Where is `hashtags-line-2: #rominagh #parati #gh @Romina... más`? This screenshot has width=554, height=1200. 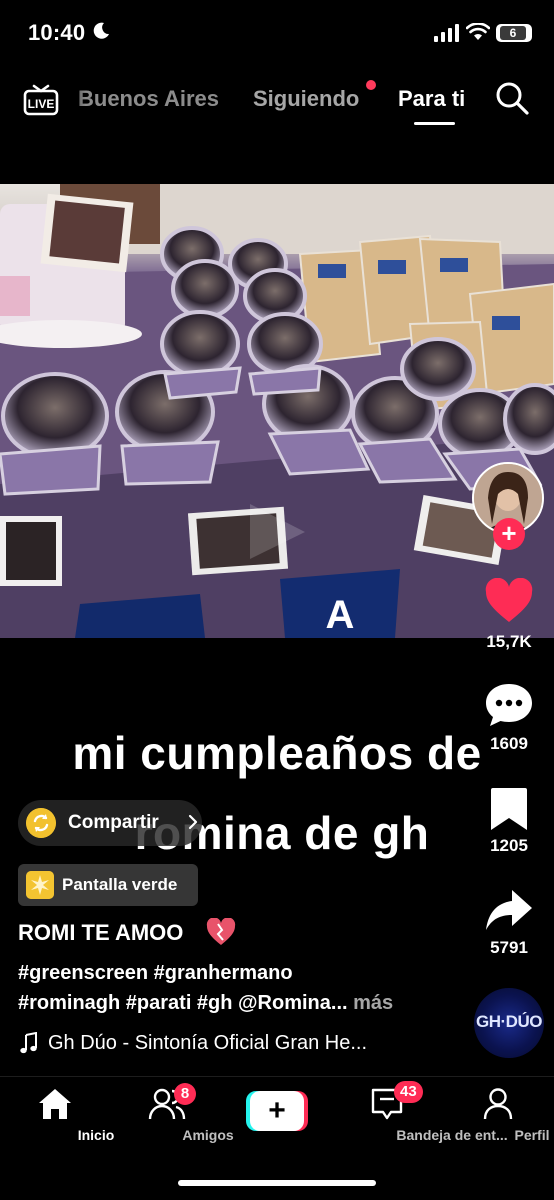
hashtags-line-2: #rominagh #parati #gh @Romina... más is located at coordinates (205, 1003).